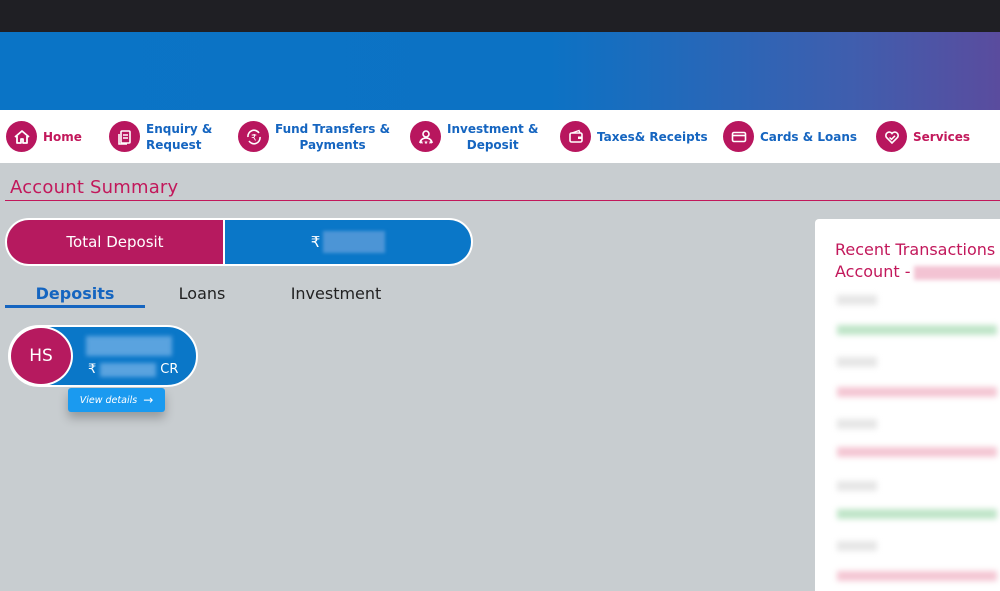  I want to click on arrow-right-icon: →, so click(148, 400).